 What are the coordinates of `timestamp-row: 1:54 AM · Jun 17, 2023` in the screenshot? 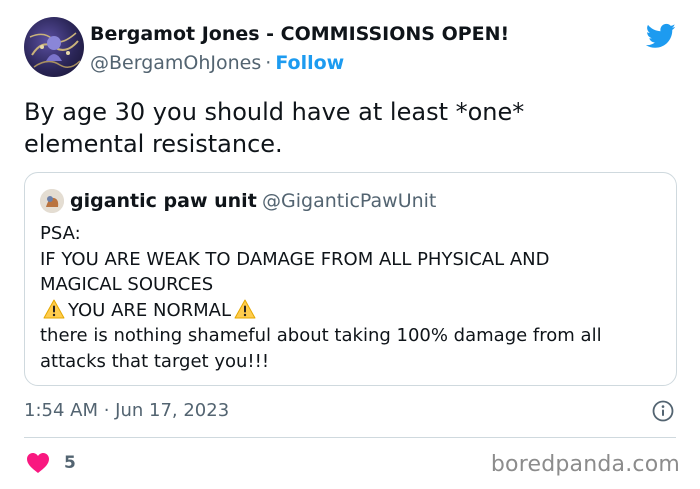 It's located at (349, 412).